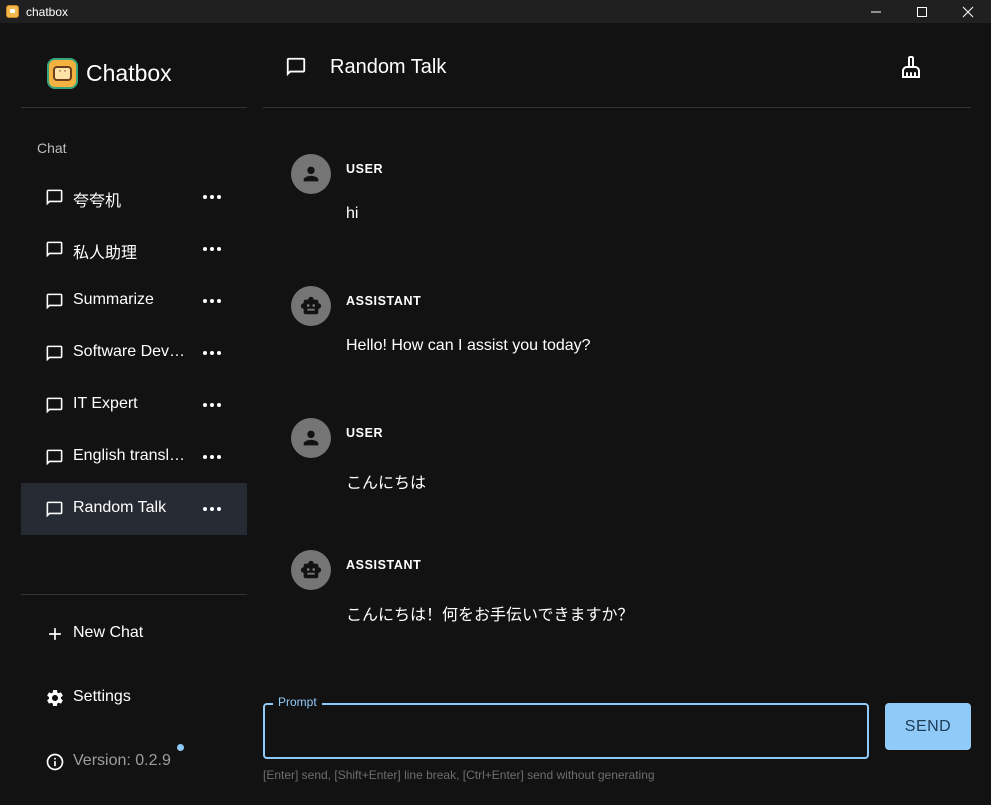 Image resolution: width=991 pixels, height=805 pixels. Describe the element at coordinates (180, 747) in the screenshot. I see `update-badge-dot` at that location.